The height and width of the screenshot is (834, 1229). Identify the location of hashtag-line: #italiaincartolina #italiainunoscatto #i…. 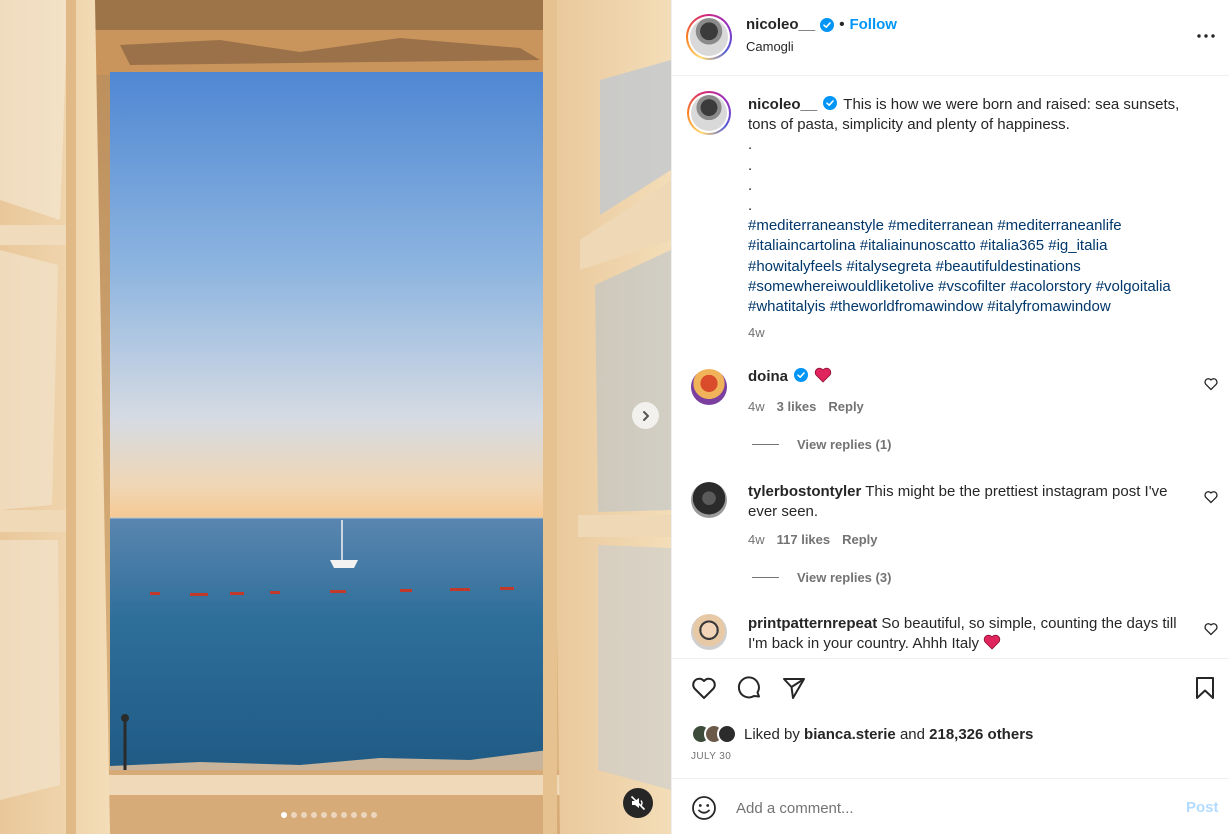
(978, 246).